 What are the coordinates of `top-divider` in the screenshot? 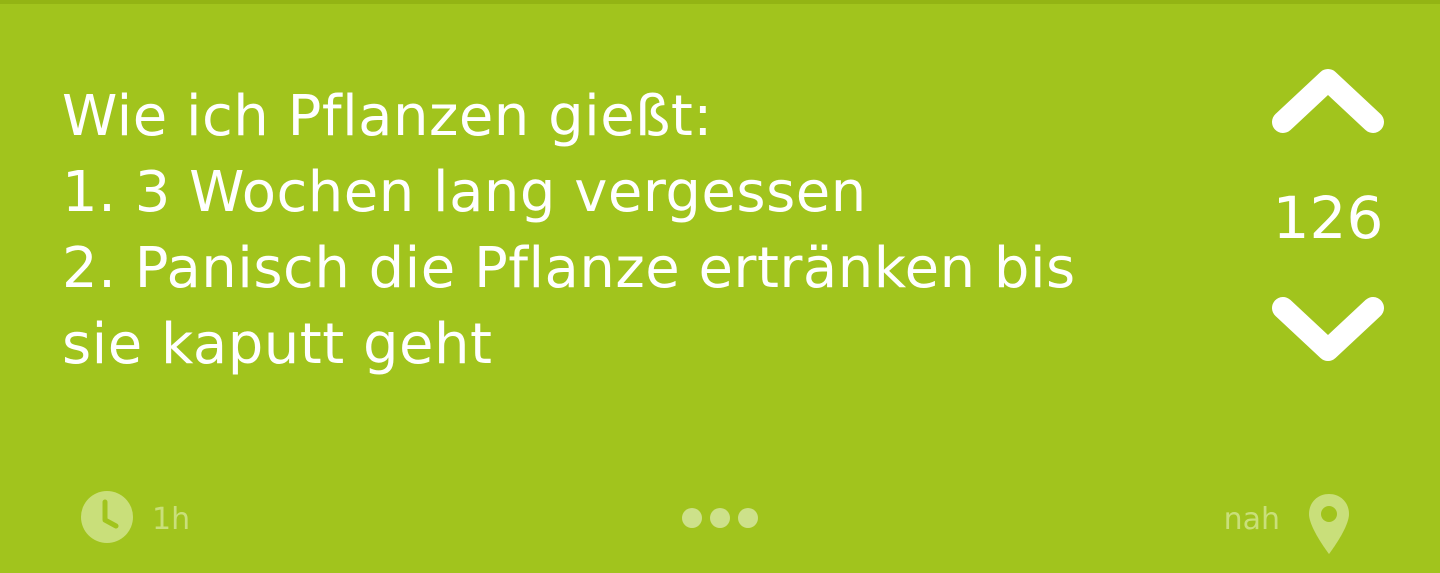 It's located at (720, 2).